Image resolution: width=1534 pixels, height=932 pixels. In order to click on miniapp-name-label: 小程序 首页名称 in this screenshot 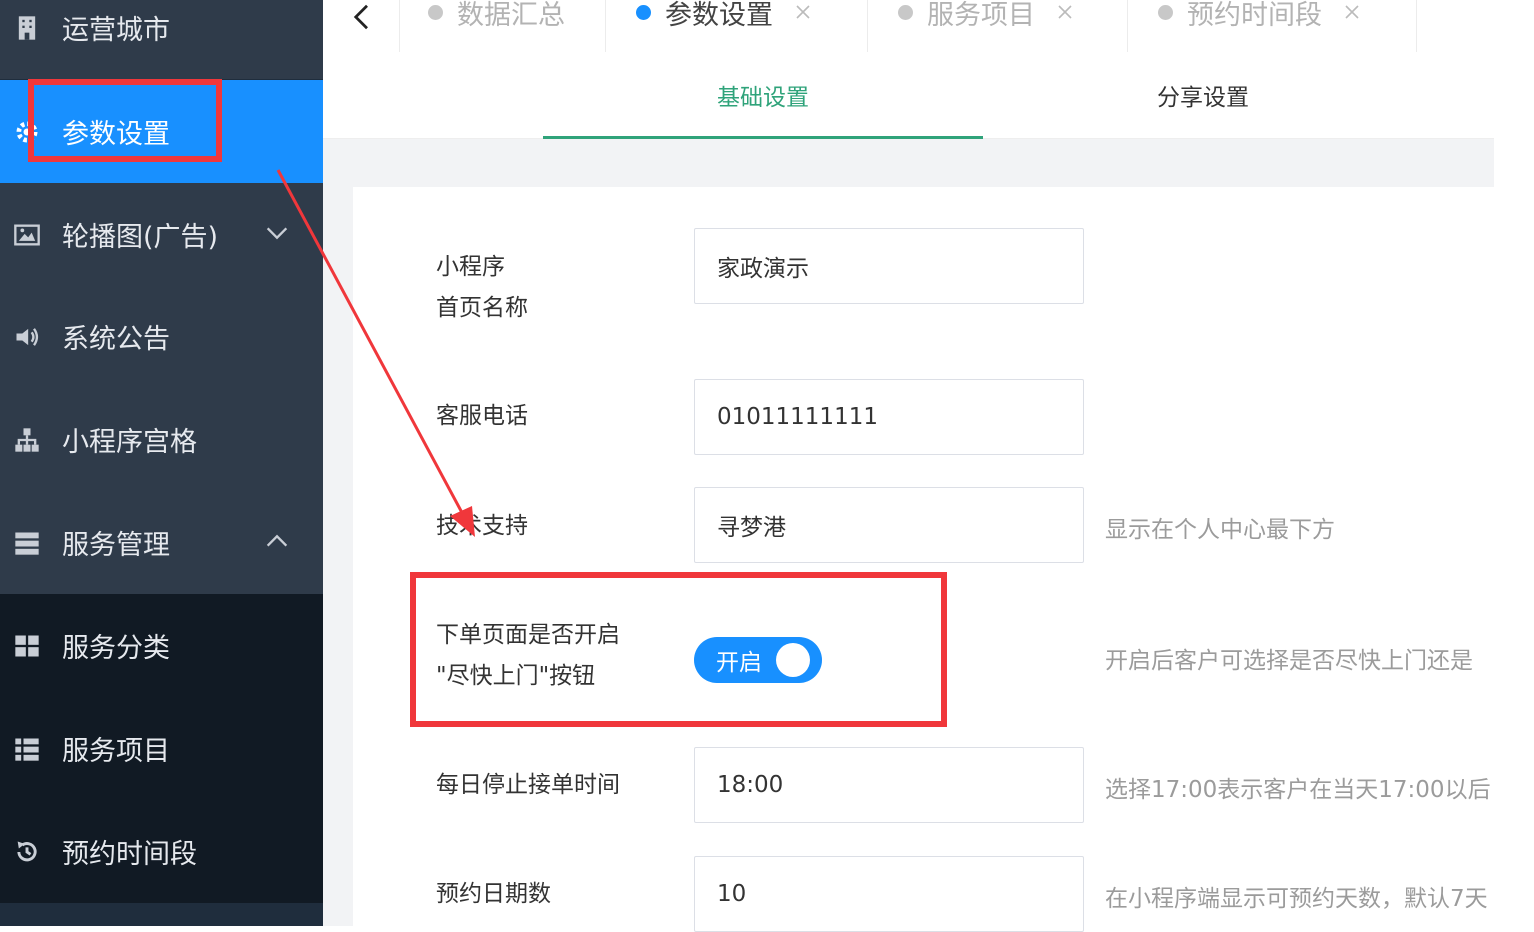, I will do `click(482, 287)`.